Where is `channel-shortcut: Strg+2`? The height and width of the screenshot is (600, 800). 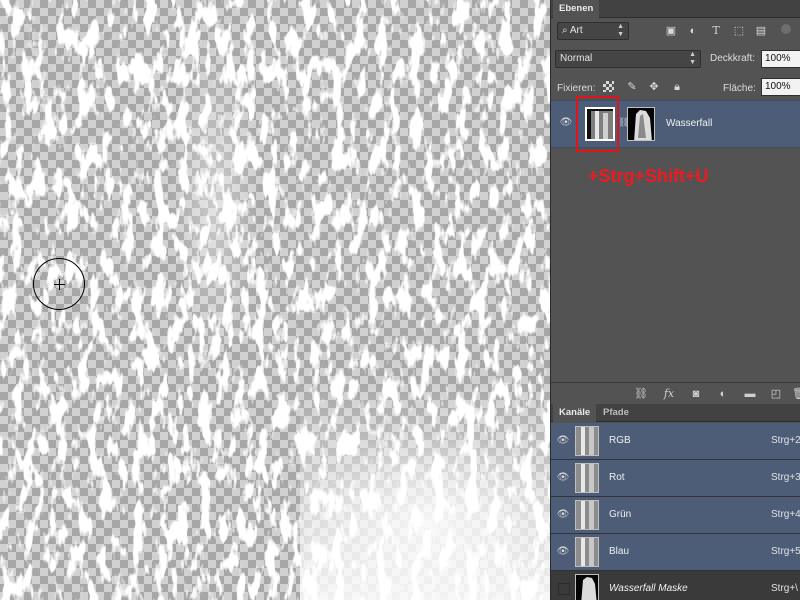 channel-shortcut: Strg+2 is located at coordinates (785, 440).